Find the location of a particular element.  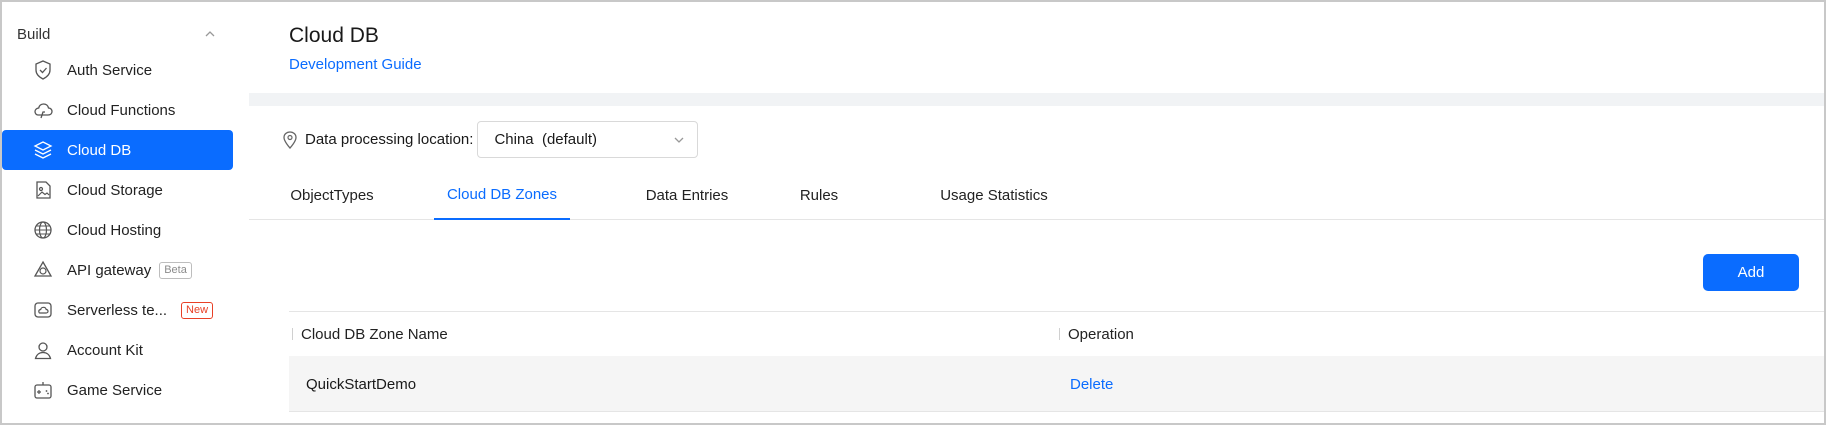

location-label: Data processing location: is located at coordinates (389, 139).